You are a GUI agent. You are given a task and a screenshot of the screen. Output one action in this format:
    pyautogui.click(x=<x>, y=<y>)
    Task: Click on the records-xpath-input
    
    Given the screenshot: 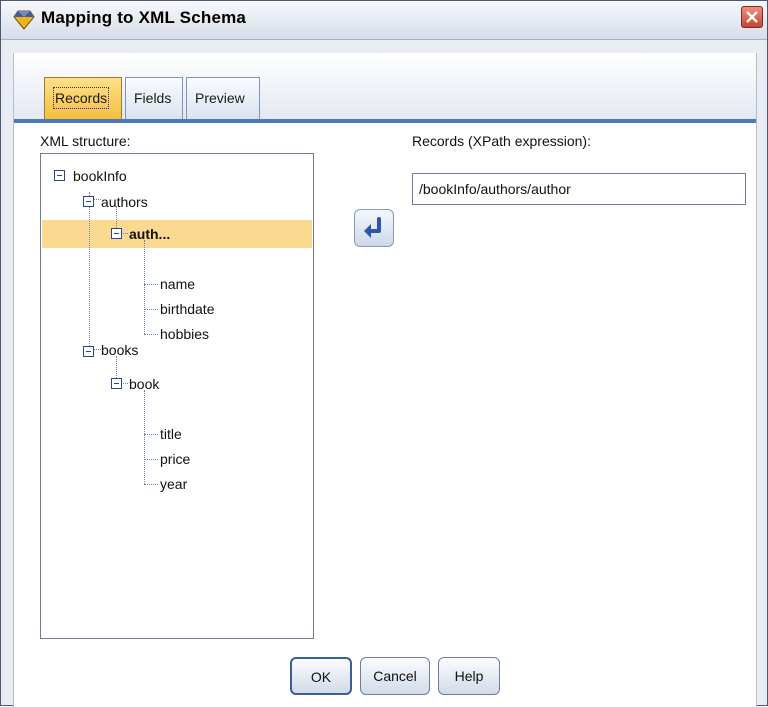 What is the action you would take?
    pyautogui.click(x=579, y=189)
    